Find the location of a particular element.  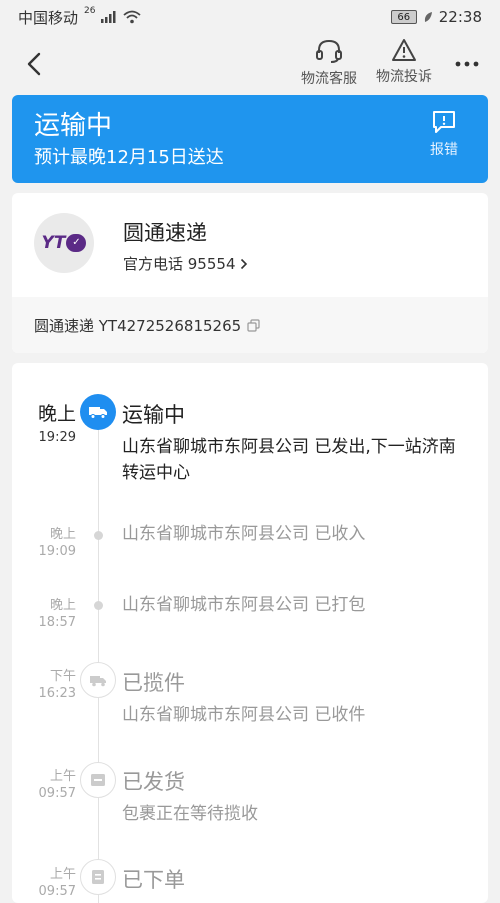

logo-badge: ✓ is located at coordinates (76, 243).